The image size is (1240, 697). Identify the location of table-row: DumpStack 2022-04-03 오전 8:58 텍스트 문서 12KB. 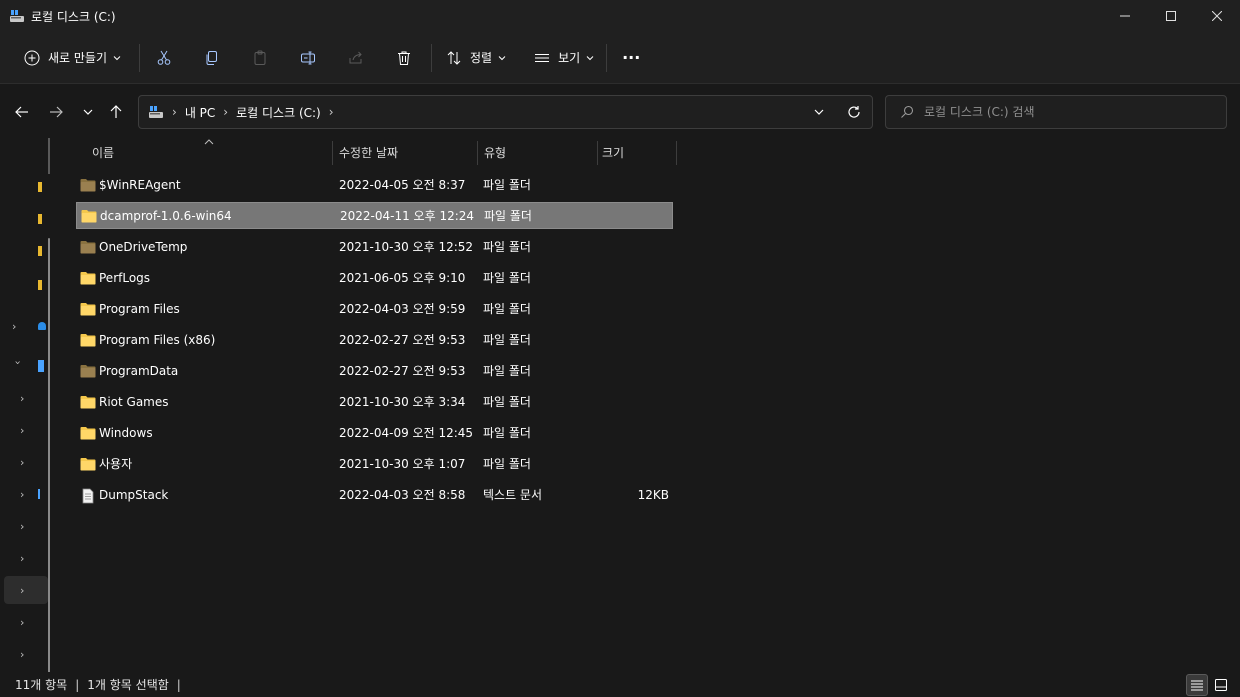
(374, 494).